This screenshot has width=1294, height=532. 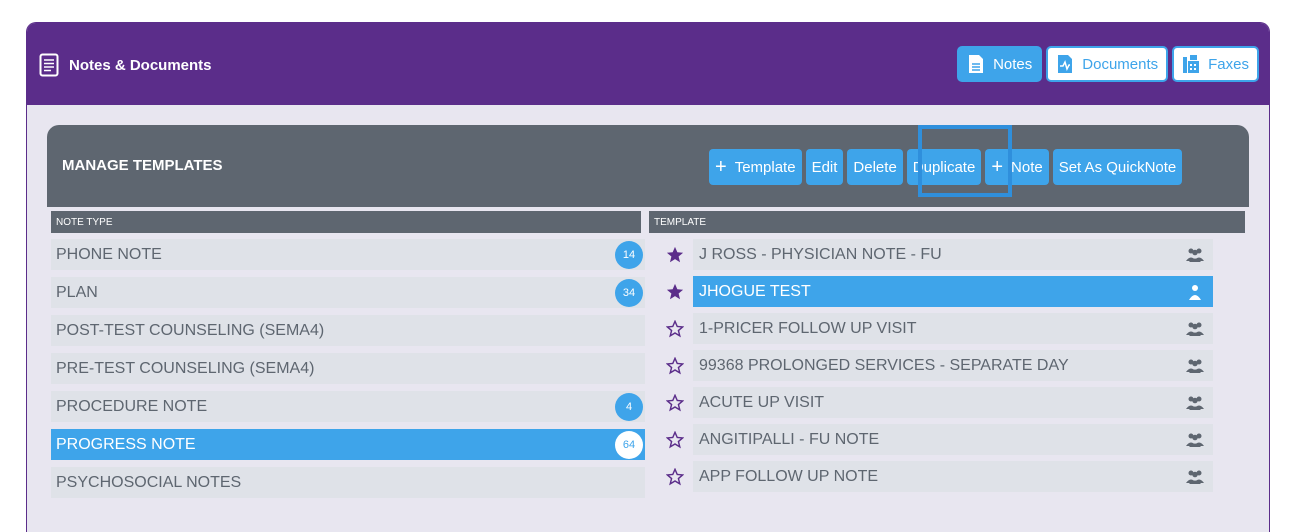 What do you see at coordinates (629, 255) in the screenshot?
I see `count-badge: 14` at bounding box center [629, 255].